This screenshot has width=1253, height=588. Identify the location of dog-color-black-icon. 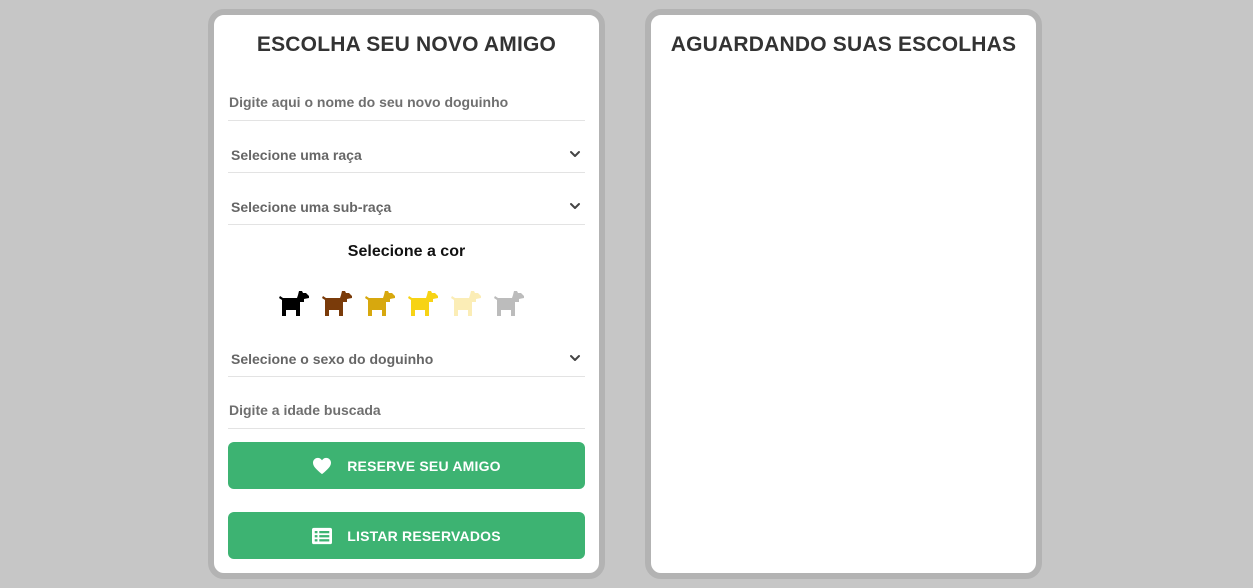
(294, 304).